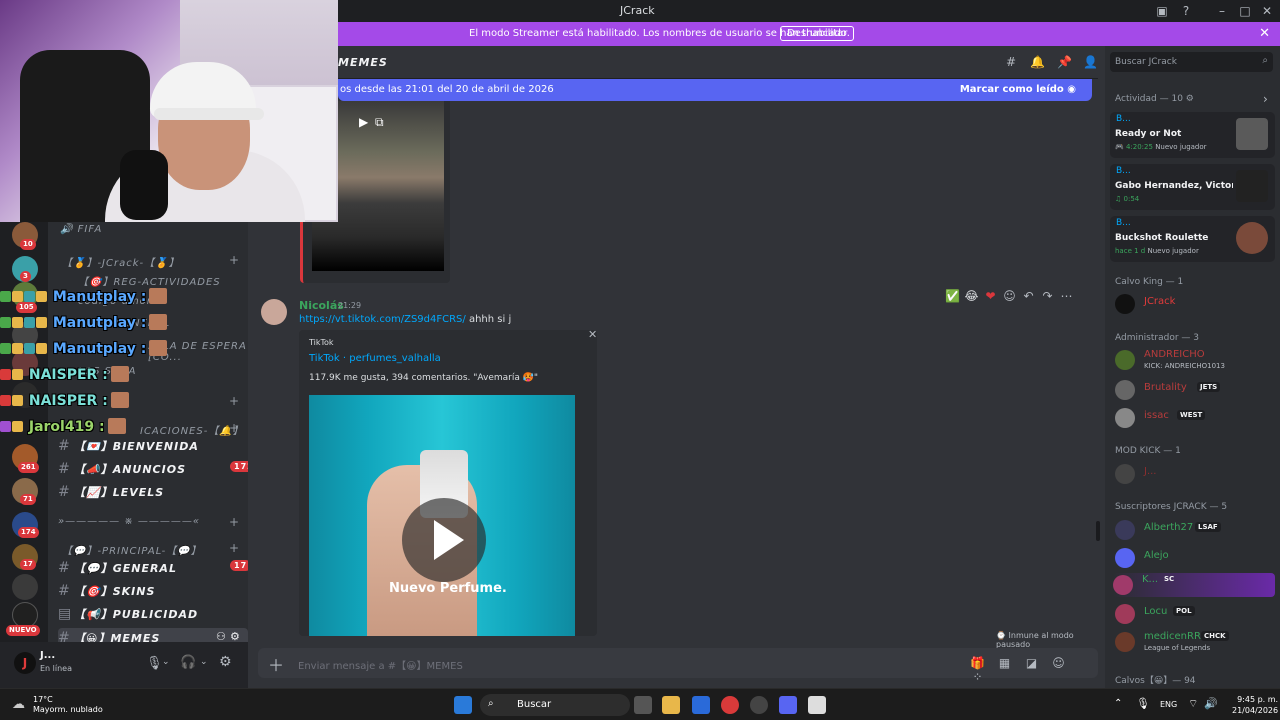 The width and height of the screenshot is (1280, 720). What do you see at coordinates (444, 540) in the screenshot?
I see `play-button-icon` at bounding box center [444, 540].